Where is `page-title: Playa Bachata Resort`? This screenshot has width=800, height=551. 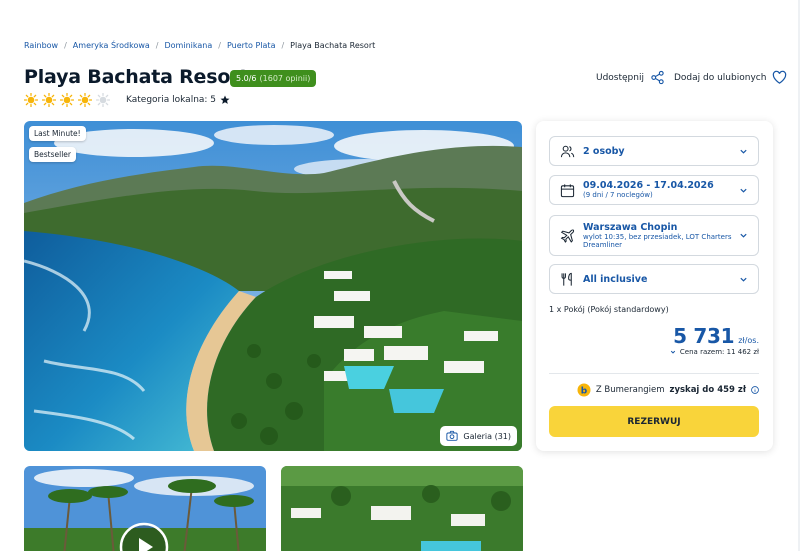 page-title: Playa Bachata Resort is located at coordinates (136, 77).